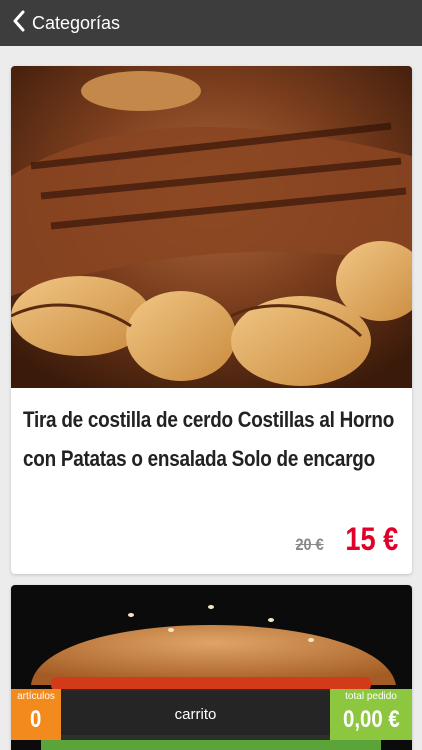 The image size is (422, 750). I want to click on cart-bar: artículos 0 carrito total pedido 0,00 €, so click(211, 714).